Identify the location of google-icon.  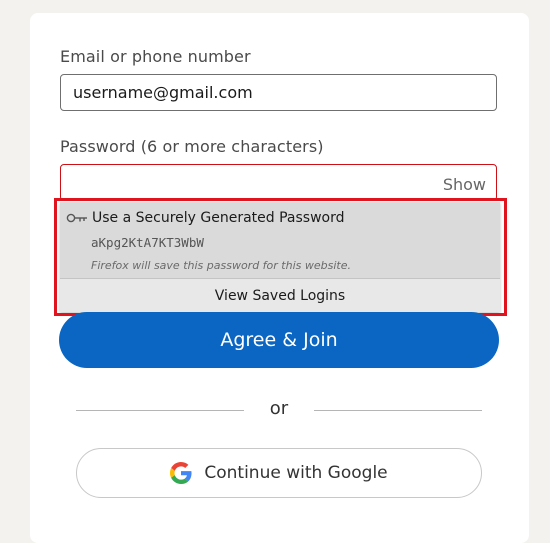
(181, 473).